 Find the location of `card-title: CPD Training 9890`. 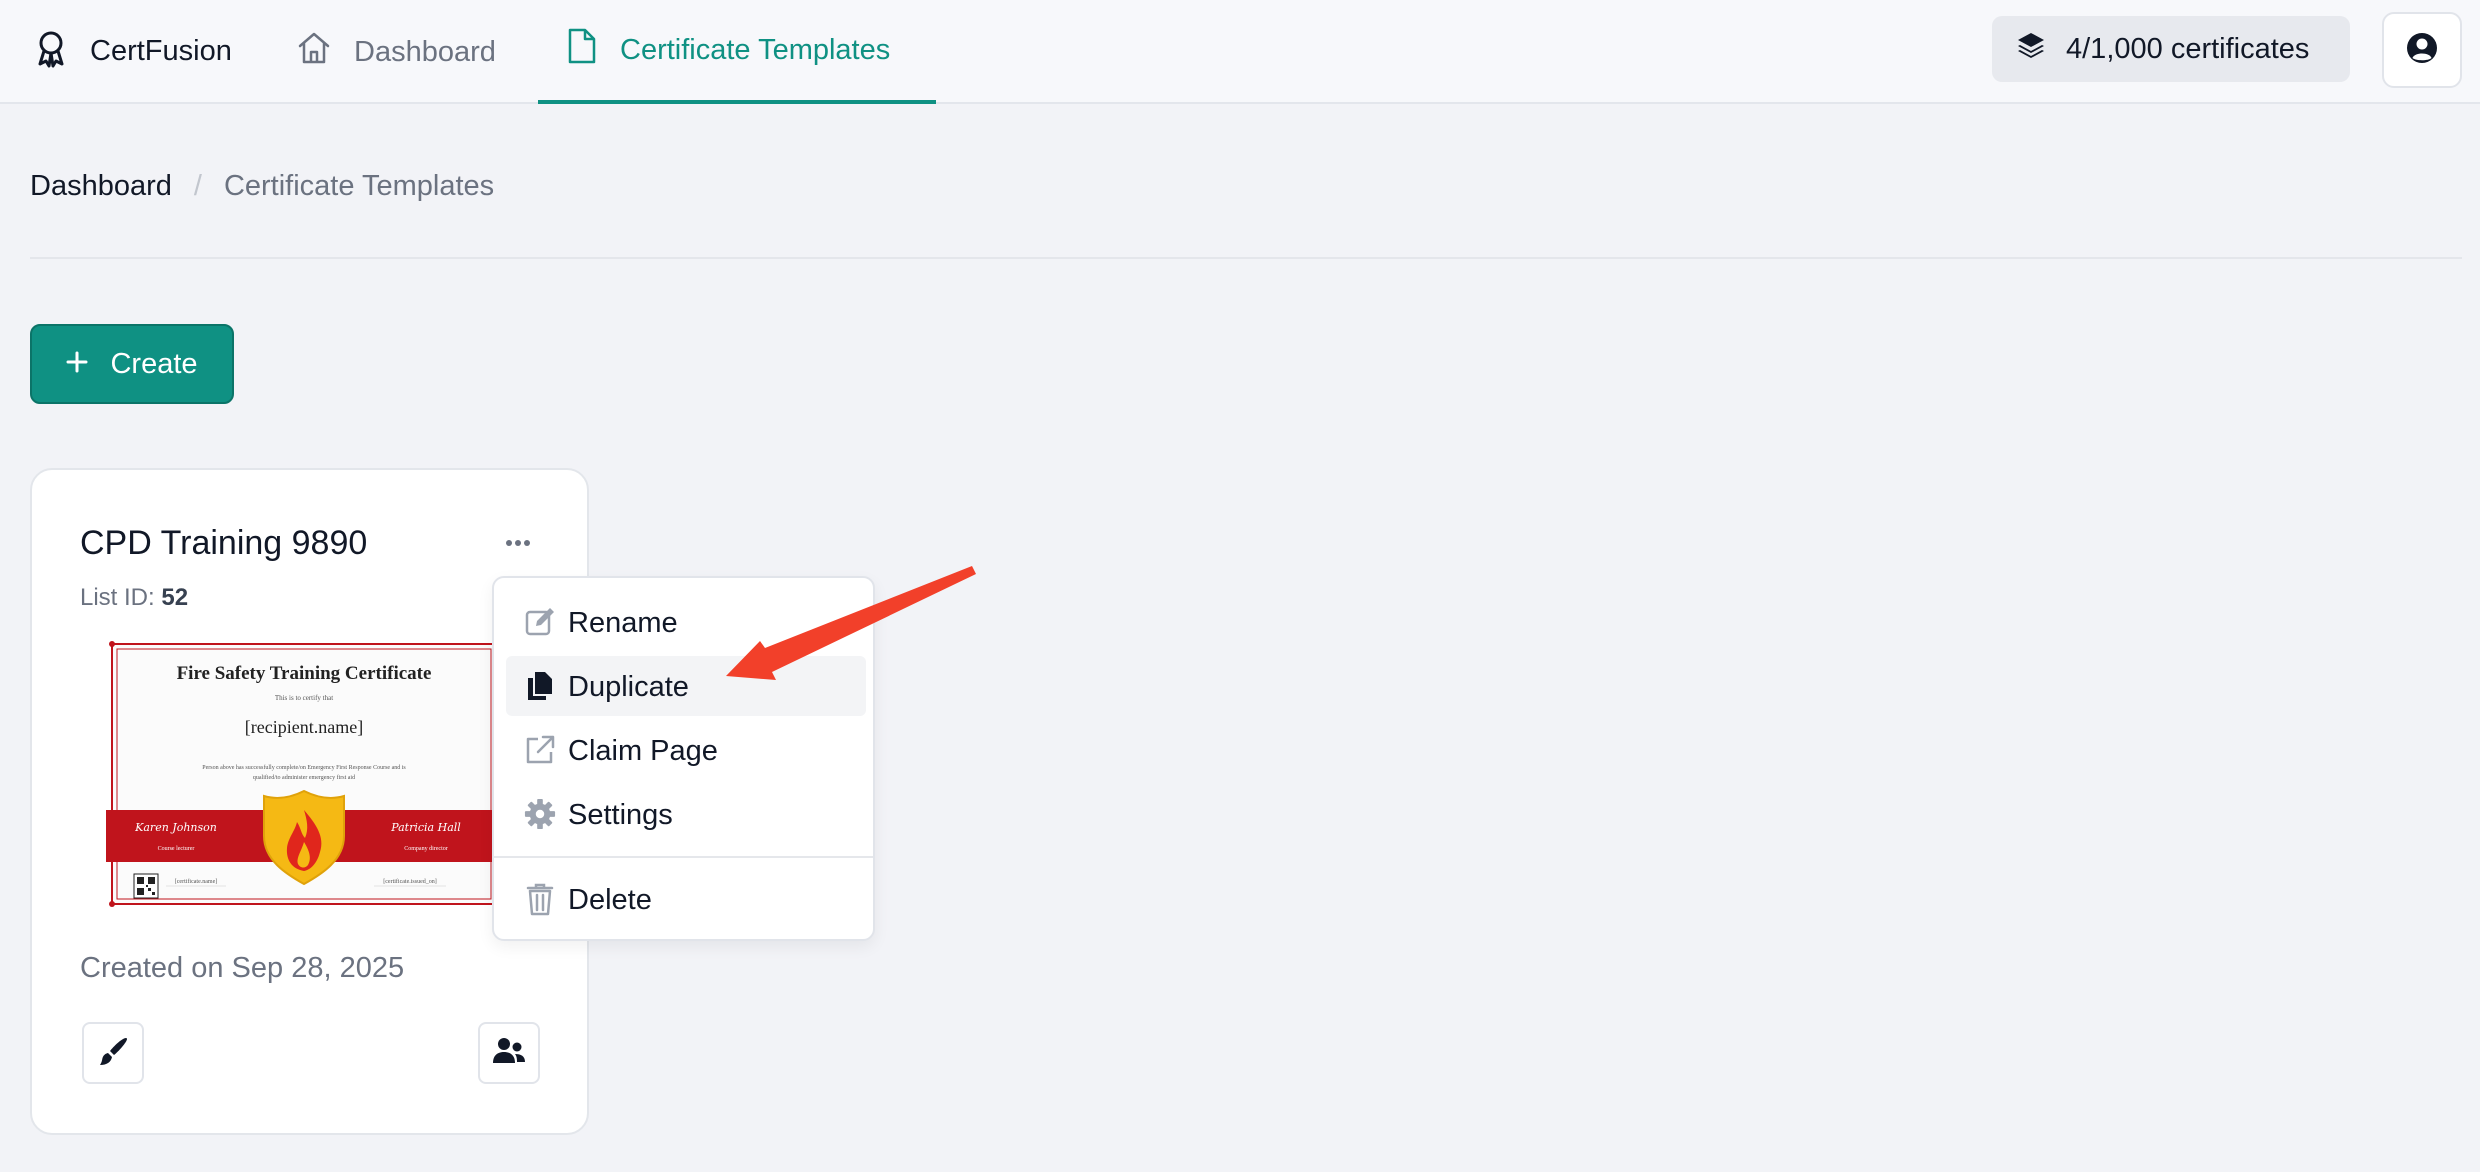

card-title: CPD Training 9890 is located at coordinates (224, 543).